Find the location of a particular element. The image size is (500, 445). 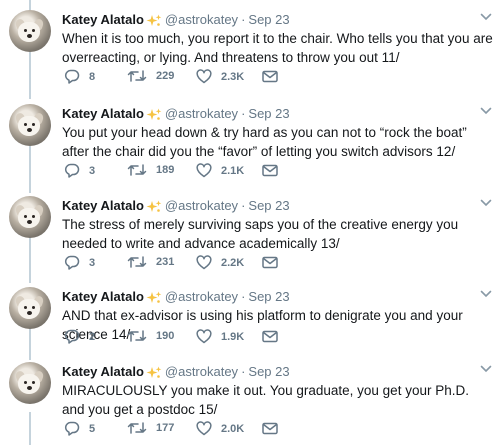

reply-button: 2 is located at coordinates (79, 336).